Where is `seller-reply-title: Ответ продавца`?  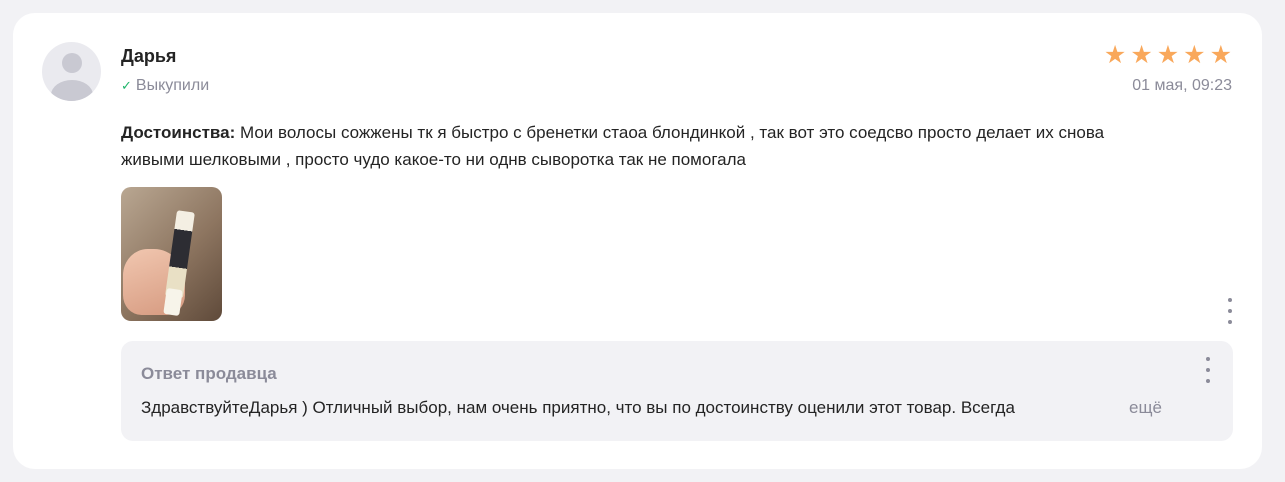 seller-reply-title: Ответ продавца is located at coordinates (209, 373).